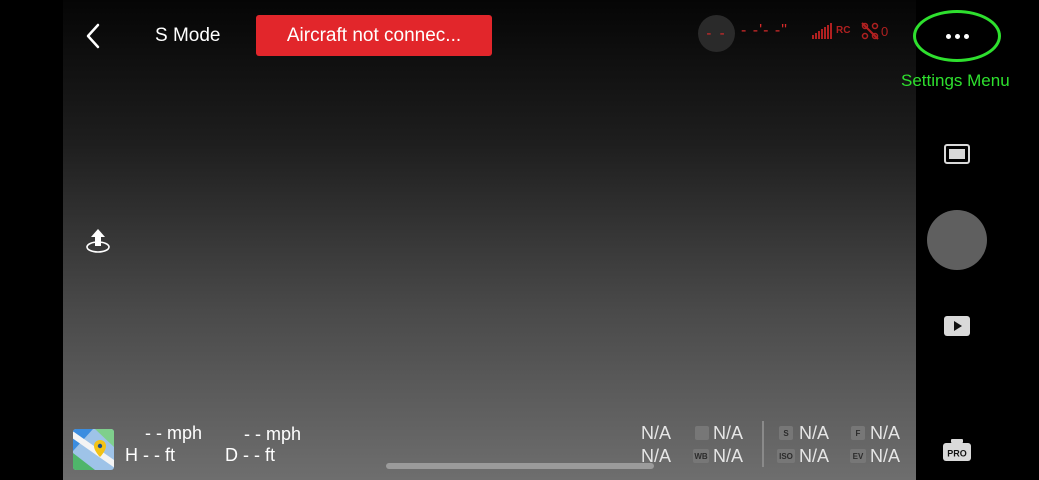  I want to click on pro-label: PRO, so click(957, 454).